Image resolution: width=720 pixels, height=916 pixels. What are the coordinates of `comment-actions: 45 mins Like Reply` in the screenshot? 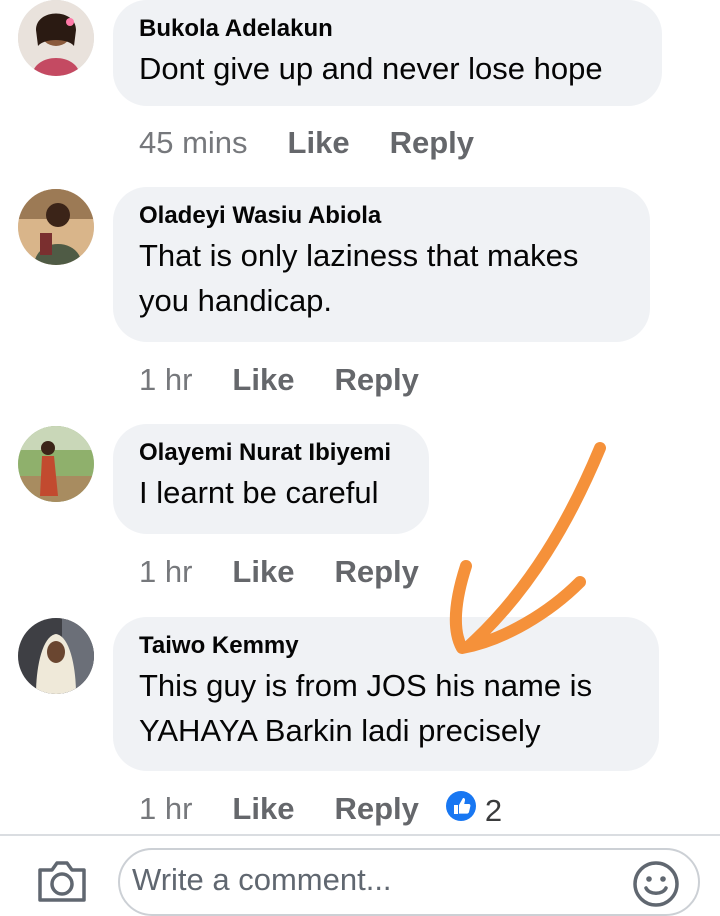 It's located at (326, 143).